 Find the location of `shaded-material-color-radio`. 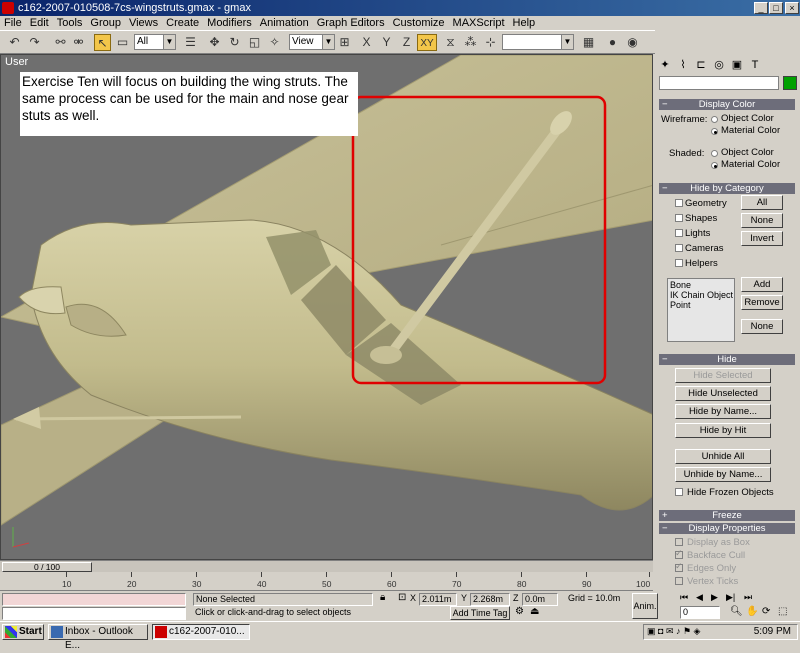

shaded-material-color-radio is located at coordinates (714, 165).